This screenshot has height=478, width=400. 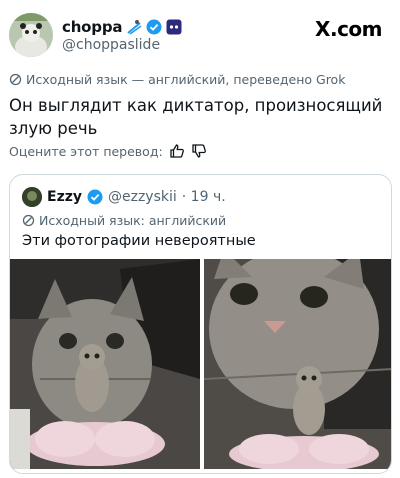 I want to click on quoted-handle: @ezzyskii, so click(x=142, y=197).